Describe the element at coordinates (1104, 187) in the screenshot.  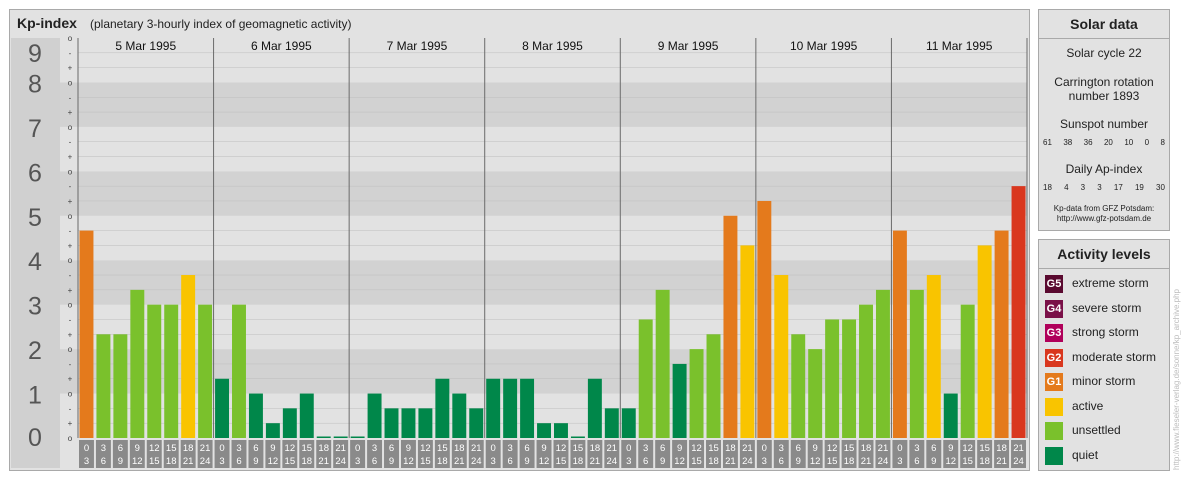
I see `ap-values-row: 18 4 3 3 17 19 30` at that location.